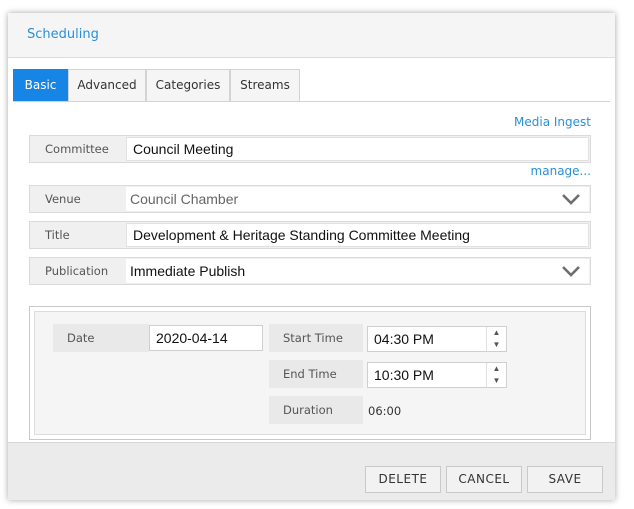  I want to click on venue-row: Venue Council Chamber, so click(310, 199).